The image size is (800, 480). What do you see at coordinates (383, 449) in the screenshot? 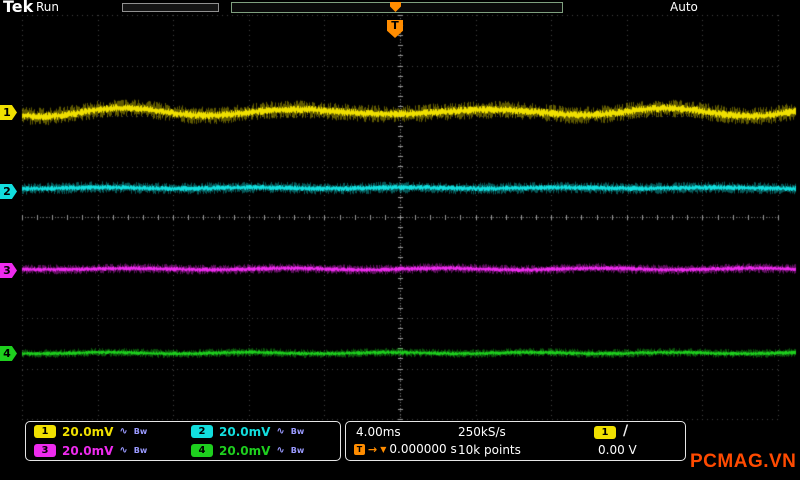
I see `trigger-pointer-icon: ▼` at bounding box center [383, 449].